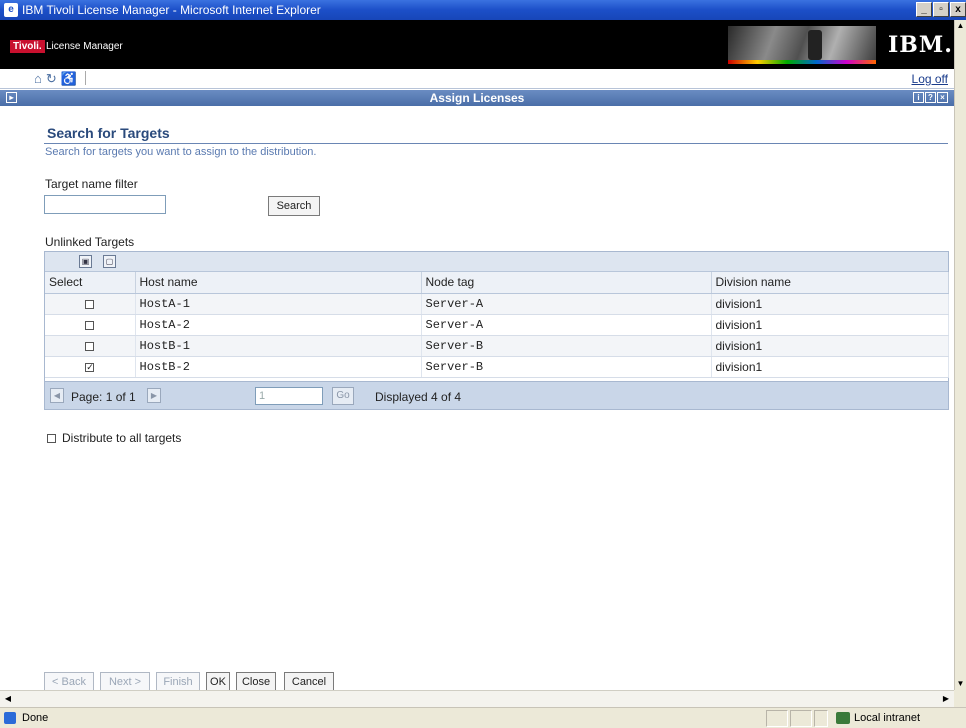 This screenshot has height=728, width=966. What do you see at coordinates (496, 395) in the screenshot?
I see `table-pager: ◀ Page: 1 of 1 ▶ 1 Go Displayed 4 of 4` at bounding box center [496, 395].